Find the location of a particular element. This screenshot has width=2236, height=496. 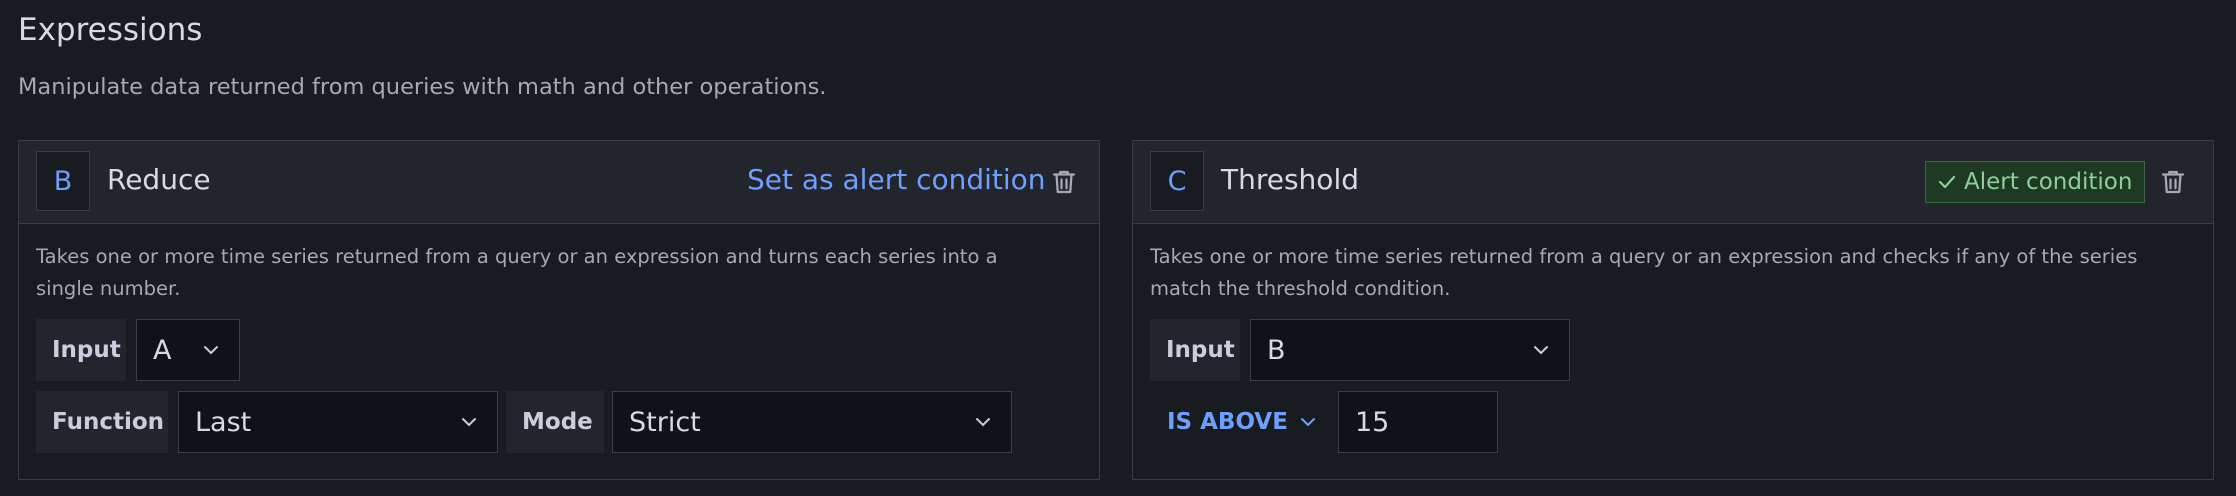

threshold-card-name: Threshold is located at coordinates (1290, 179).